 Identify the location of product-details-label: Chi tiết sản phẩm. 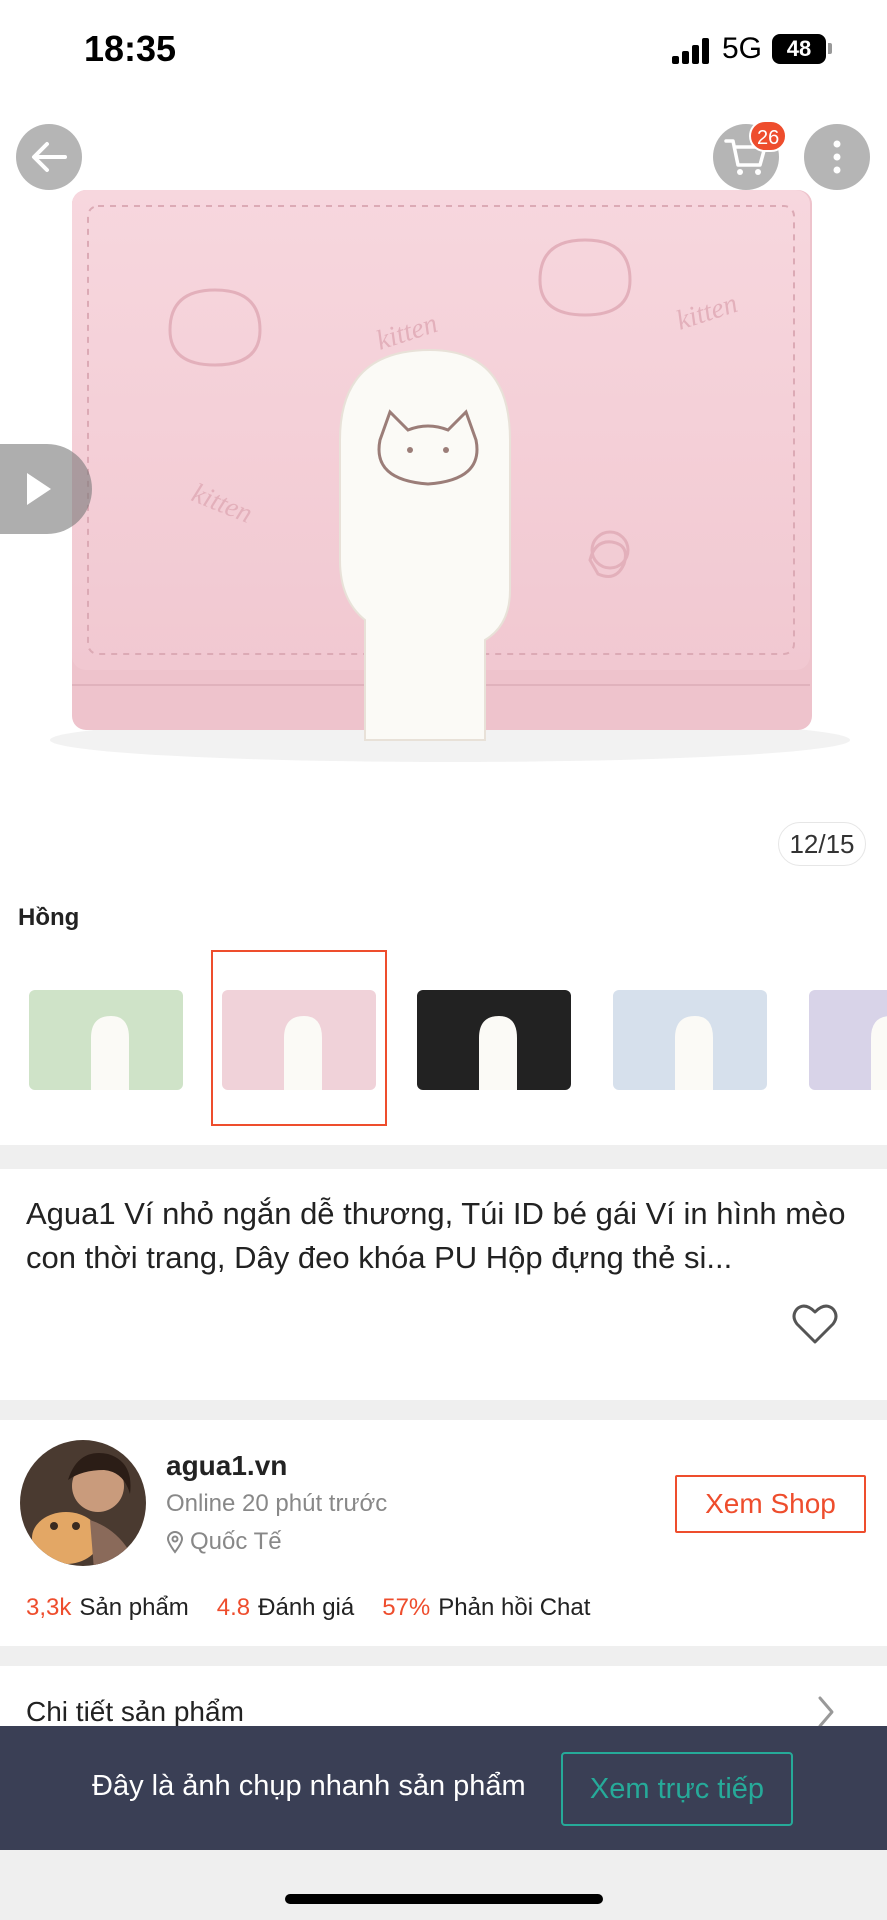
(135, 1711).